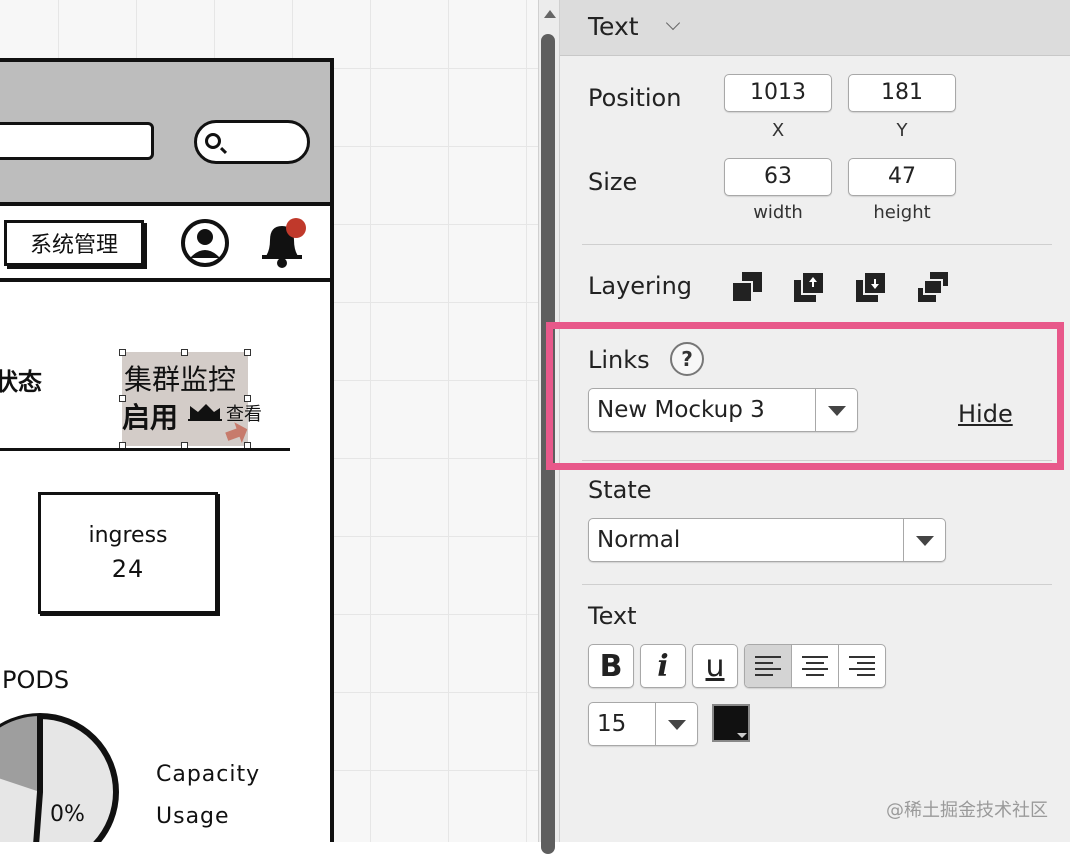 The image size is (1070, 854). Describe the element at coordinates (967, 810) in the screenshot. I see `watermark-text: @稀土掘金技术社区` at that location.